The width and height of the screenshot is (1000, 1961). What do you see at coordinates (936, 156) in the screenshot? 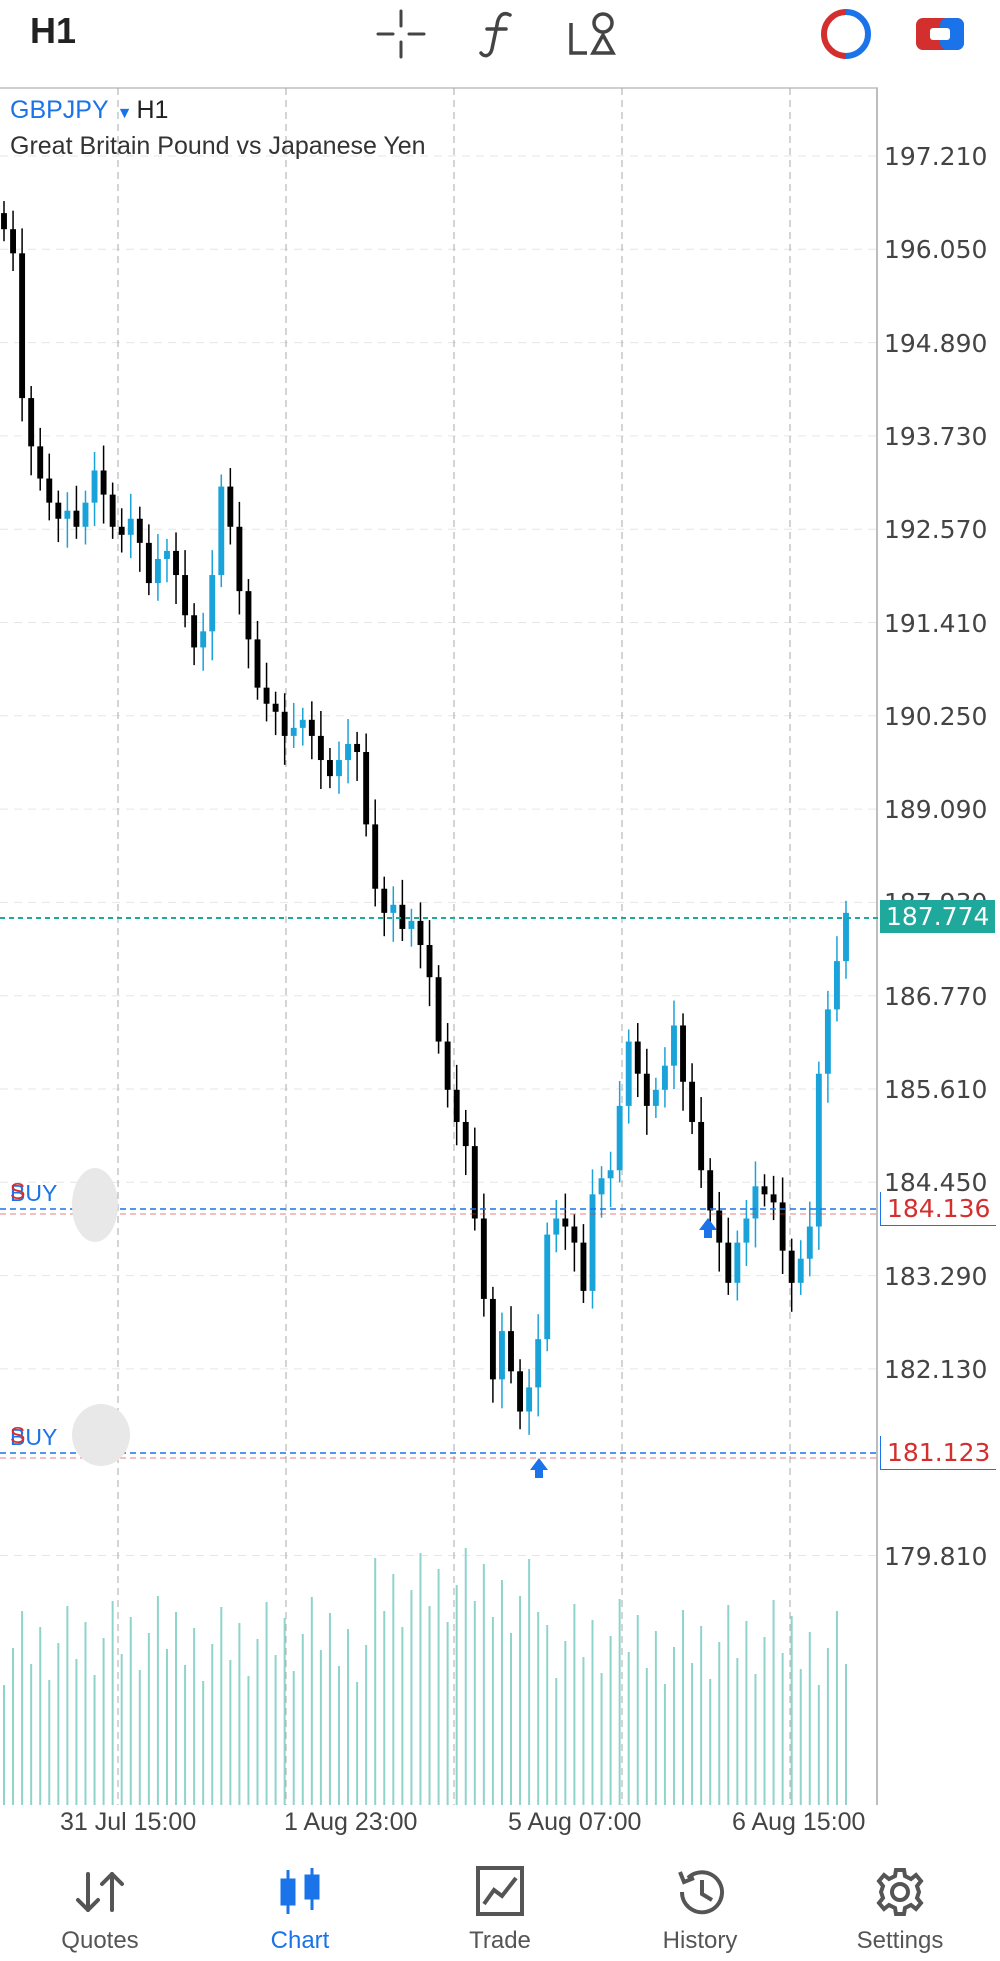
I see `price-axis-label: 197.210` at bounding box center [936, 156].